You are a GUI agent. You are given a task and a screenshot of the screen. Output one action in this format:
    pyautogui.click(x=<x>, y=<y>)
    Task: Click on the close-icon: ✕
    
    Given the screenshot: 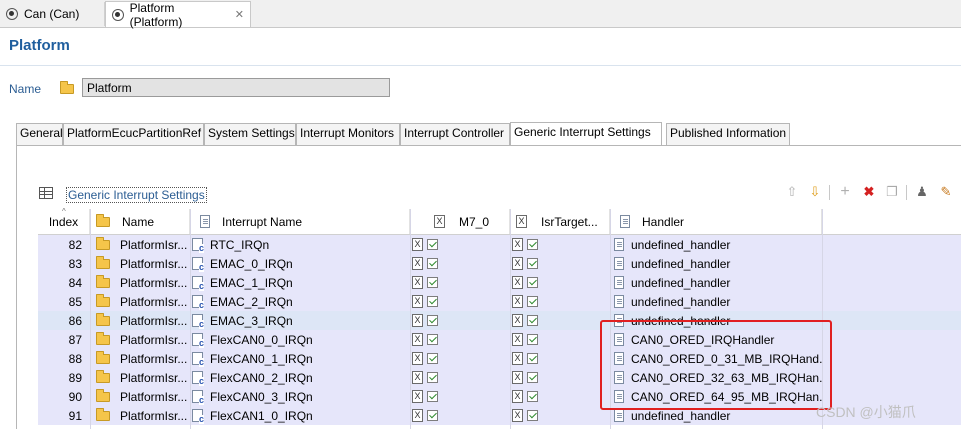 What is the action you would take?
    pyautogui.click(x=239, y=14)
    